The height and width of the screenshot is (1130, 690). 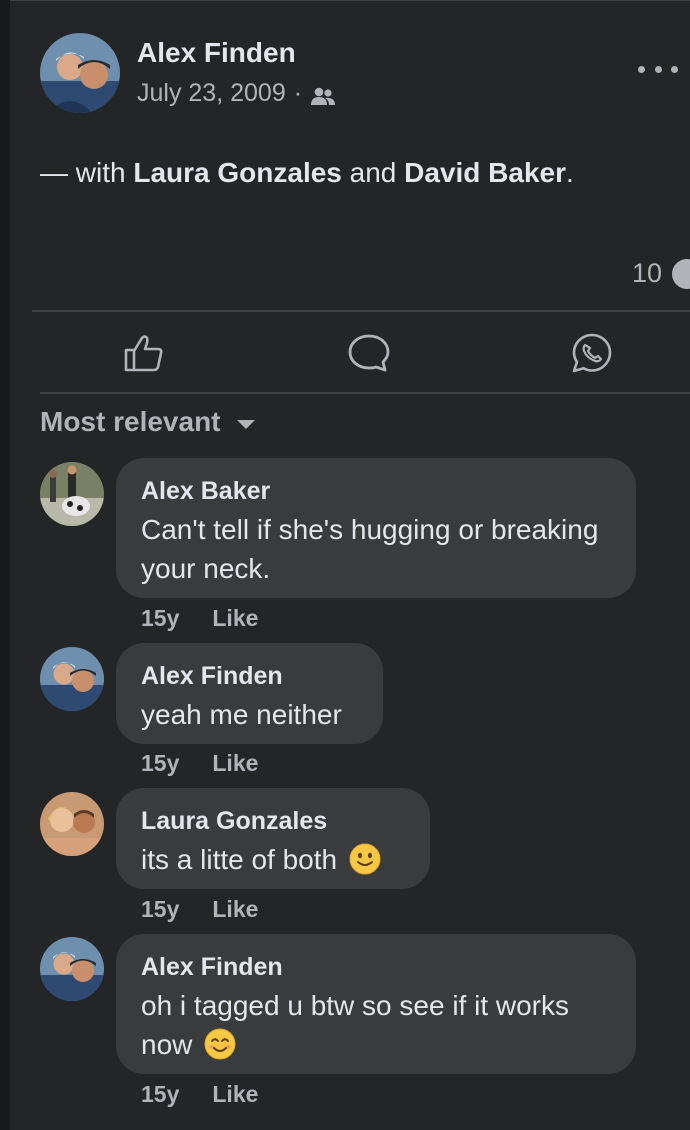 What do you see at coordinates (245, 424) in the screenshot?
I see `caret-down-icon` at bounding box center [245, 424].